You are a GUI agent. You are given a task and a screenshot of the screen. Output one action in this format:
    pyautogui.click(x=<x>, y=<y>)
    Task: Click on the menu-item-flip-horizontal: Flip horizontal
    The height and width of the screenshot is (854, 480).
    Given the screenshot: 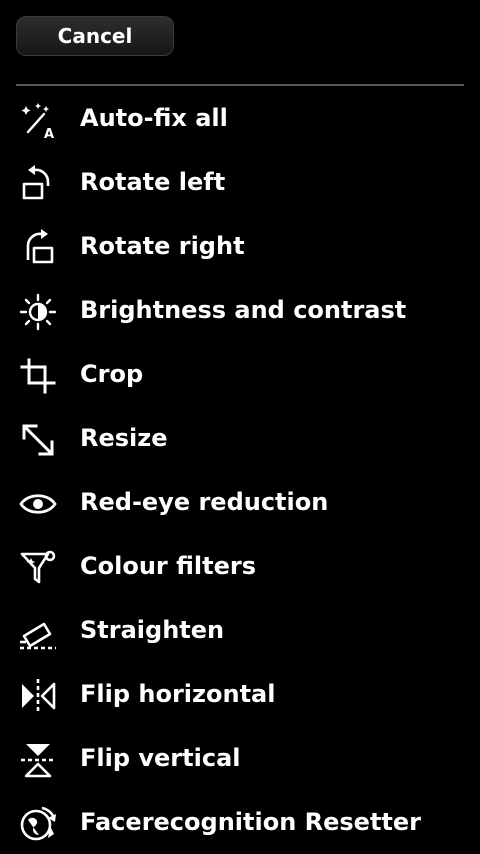 What is the action you would take?
    pyautogui.click(x=240, y=694)
    